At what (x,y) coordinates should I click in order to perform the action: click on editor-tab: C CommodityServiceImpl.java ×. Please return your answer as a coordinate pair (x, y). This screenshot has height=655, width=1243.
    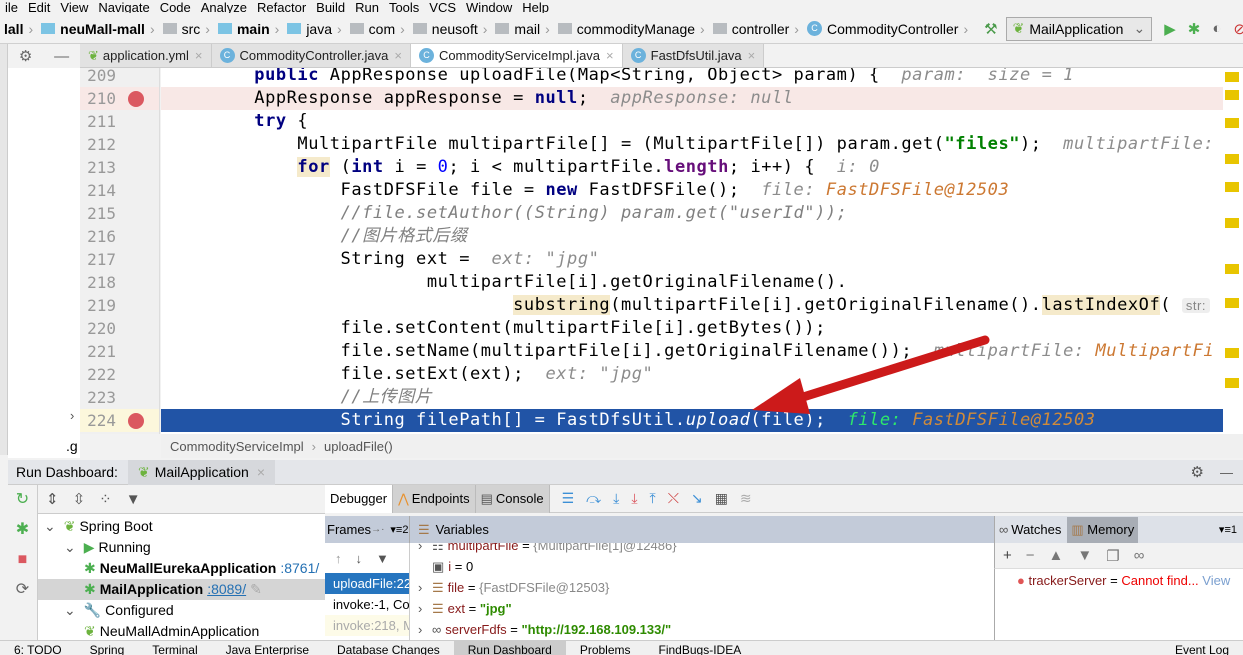
    Looking at the image, I should click on (516, 55).